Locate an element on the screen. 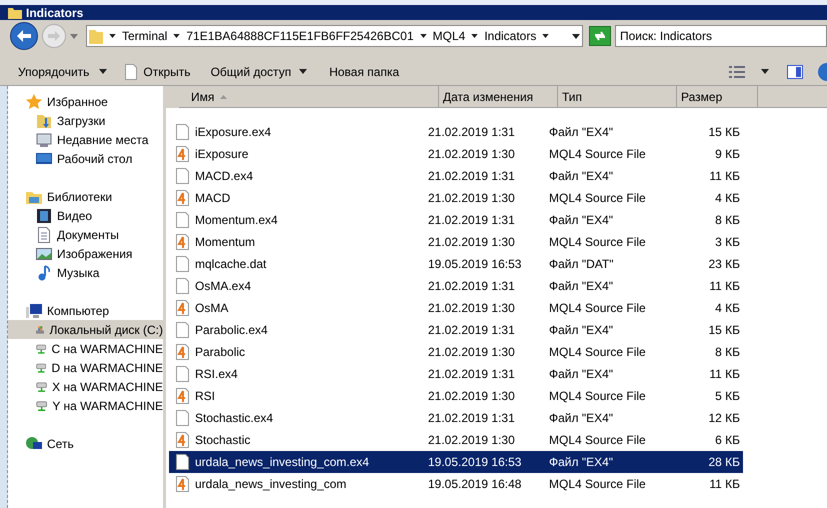 The image size is (827, 508). new-folder-button: Новая папка is located at coordinates (364, 71).